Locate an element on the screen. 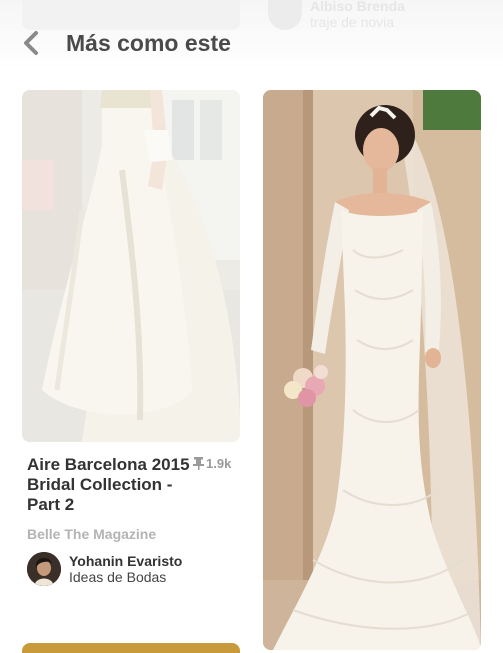  pinner-attribution: Yohanin Evaristo Ideas de Bodas is located at coordinates (104, 569).